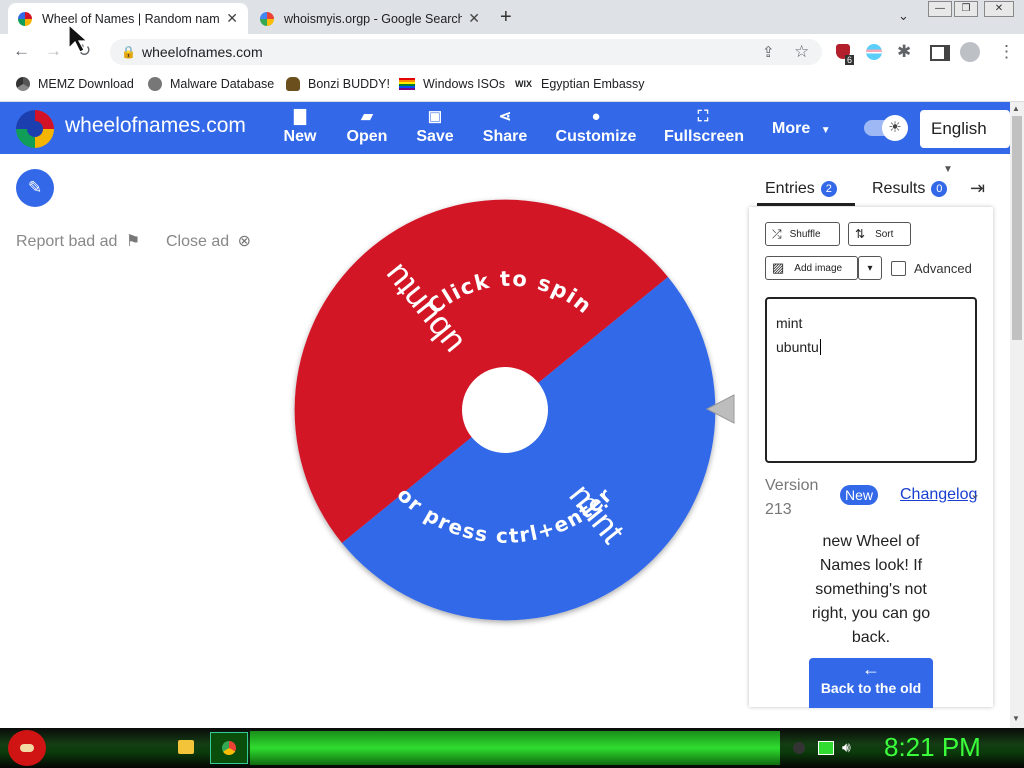  I want to click on share-page-icon: ⇪, so click(768, 52).